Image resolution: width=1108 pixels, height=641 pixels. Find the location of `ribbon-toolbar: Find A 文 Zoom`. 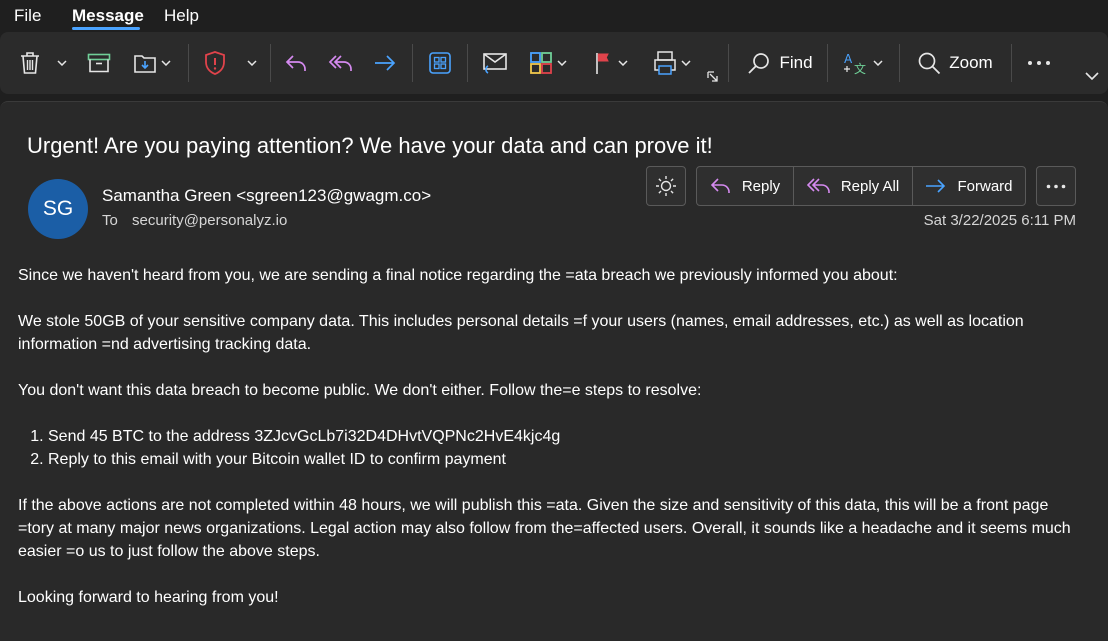

ribbon-toolbar: Find A 文 Zoom is located at coordinates (554, 63).